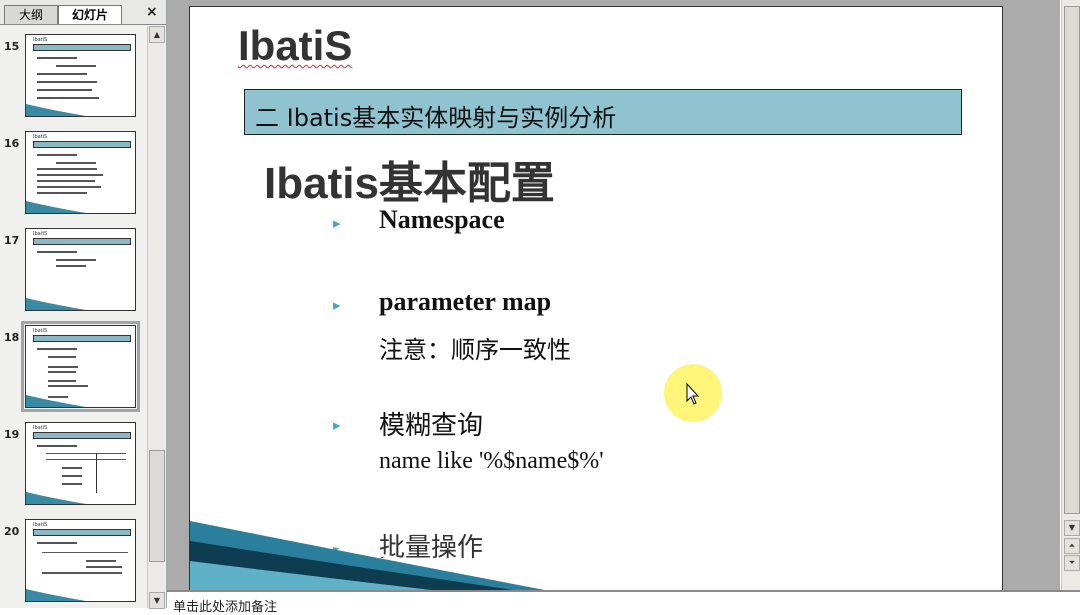  What do you see at coordinates (491, 461) in the screenshot?
I see `list-item-detail: name like '%$name$%'` at bounding box center [491, 461].